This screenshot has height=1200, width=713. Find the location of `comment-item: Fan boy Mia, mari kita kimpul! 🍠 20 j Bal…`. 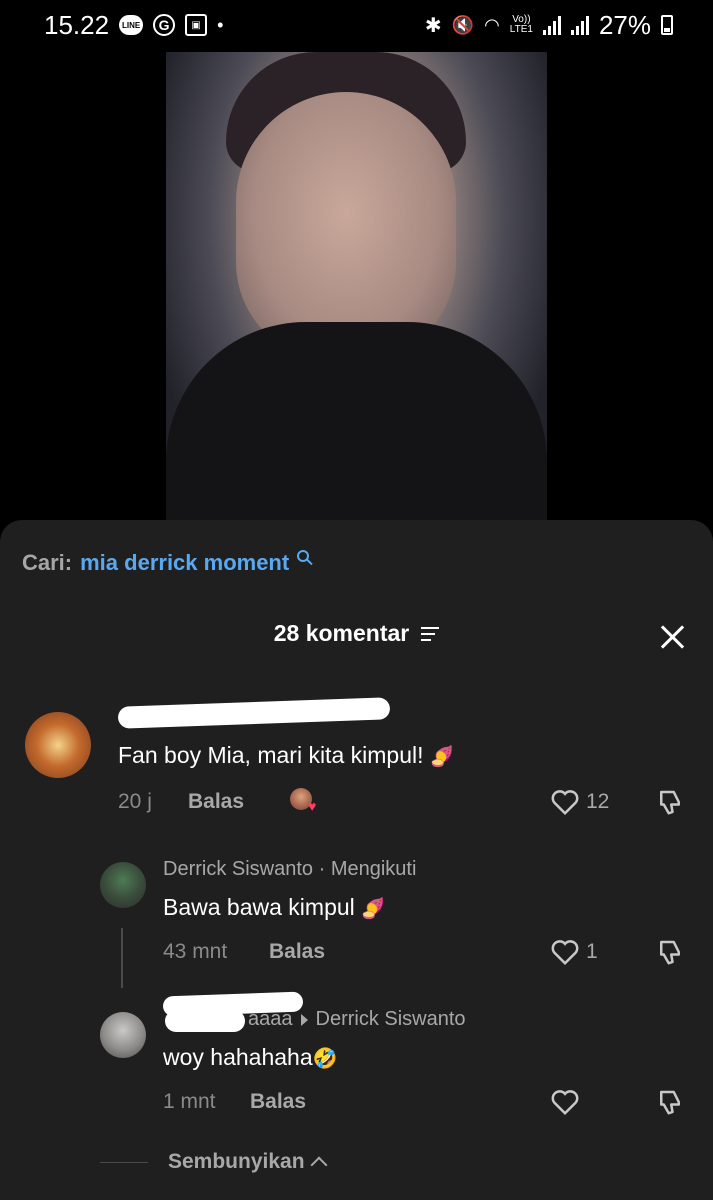

comment-item: Fan boy Mia, mari kita kimpul! 🍠 20 j Bal… is located at coordinates (356, 760).